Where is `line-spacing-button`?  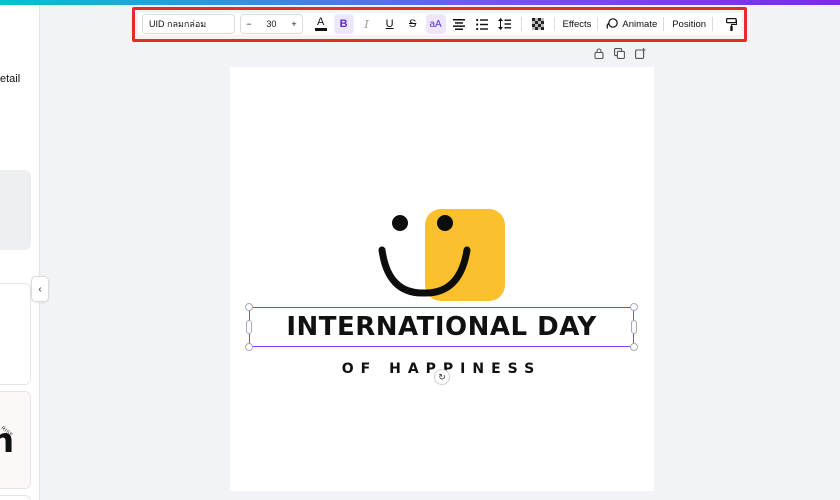
line-spacing-button is located at coordinates (505, 24).